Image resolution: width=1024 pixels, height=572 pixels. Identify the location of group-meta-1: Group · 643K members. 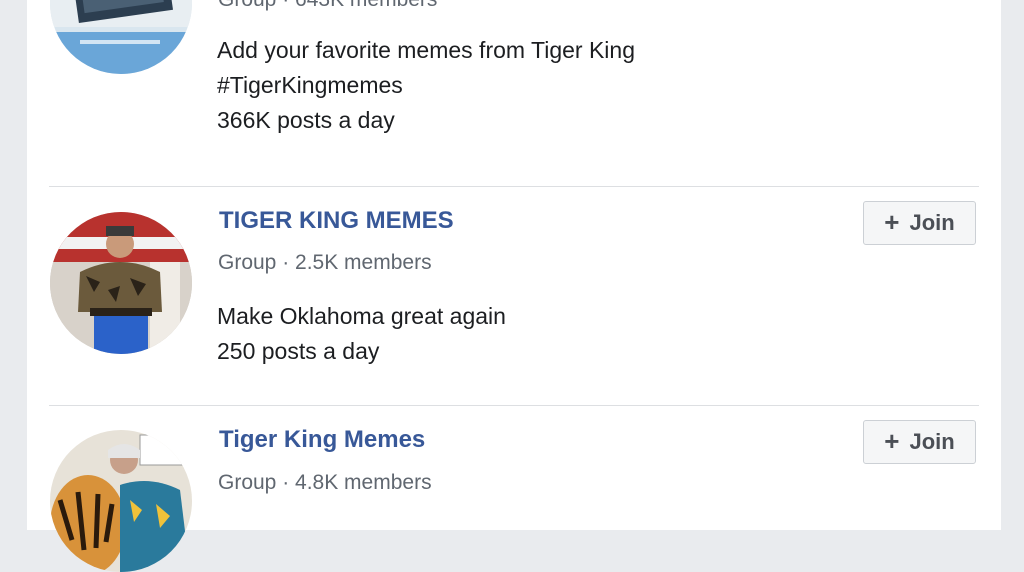
(327, 6).